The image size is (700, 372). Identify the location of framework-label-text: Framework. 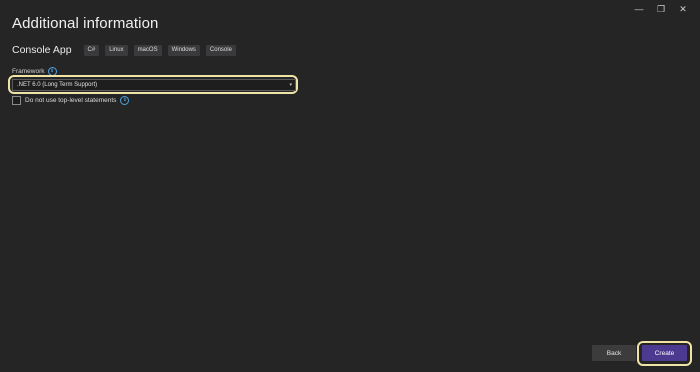
(28, 71).